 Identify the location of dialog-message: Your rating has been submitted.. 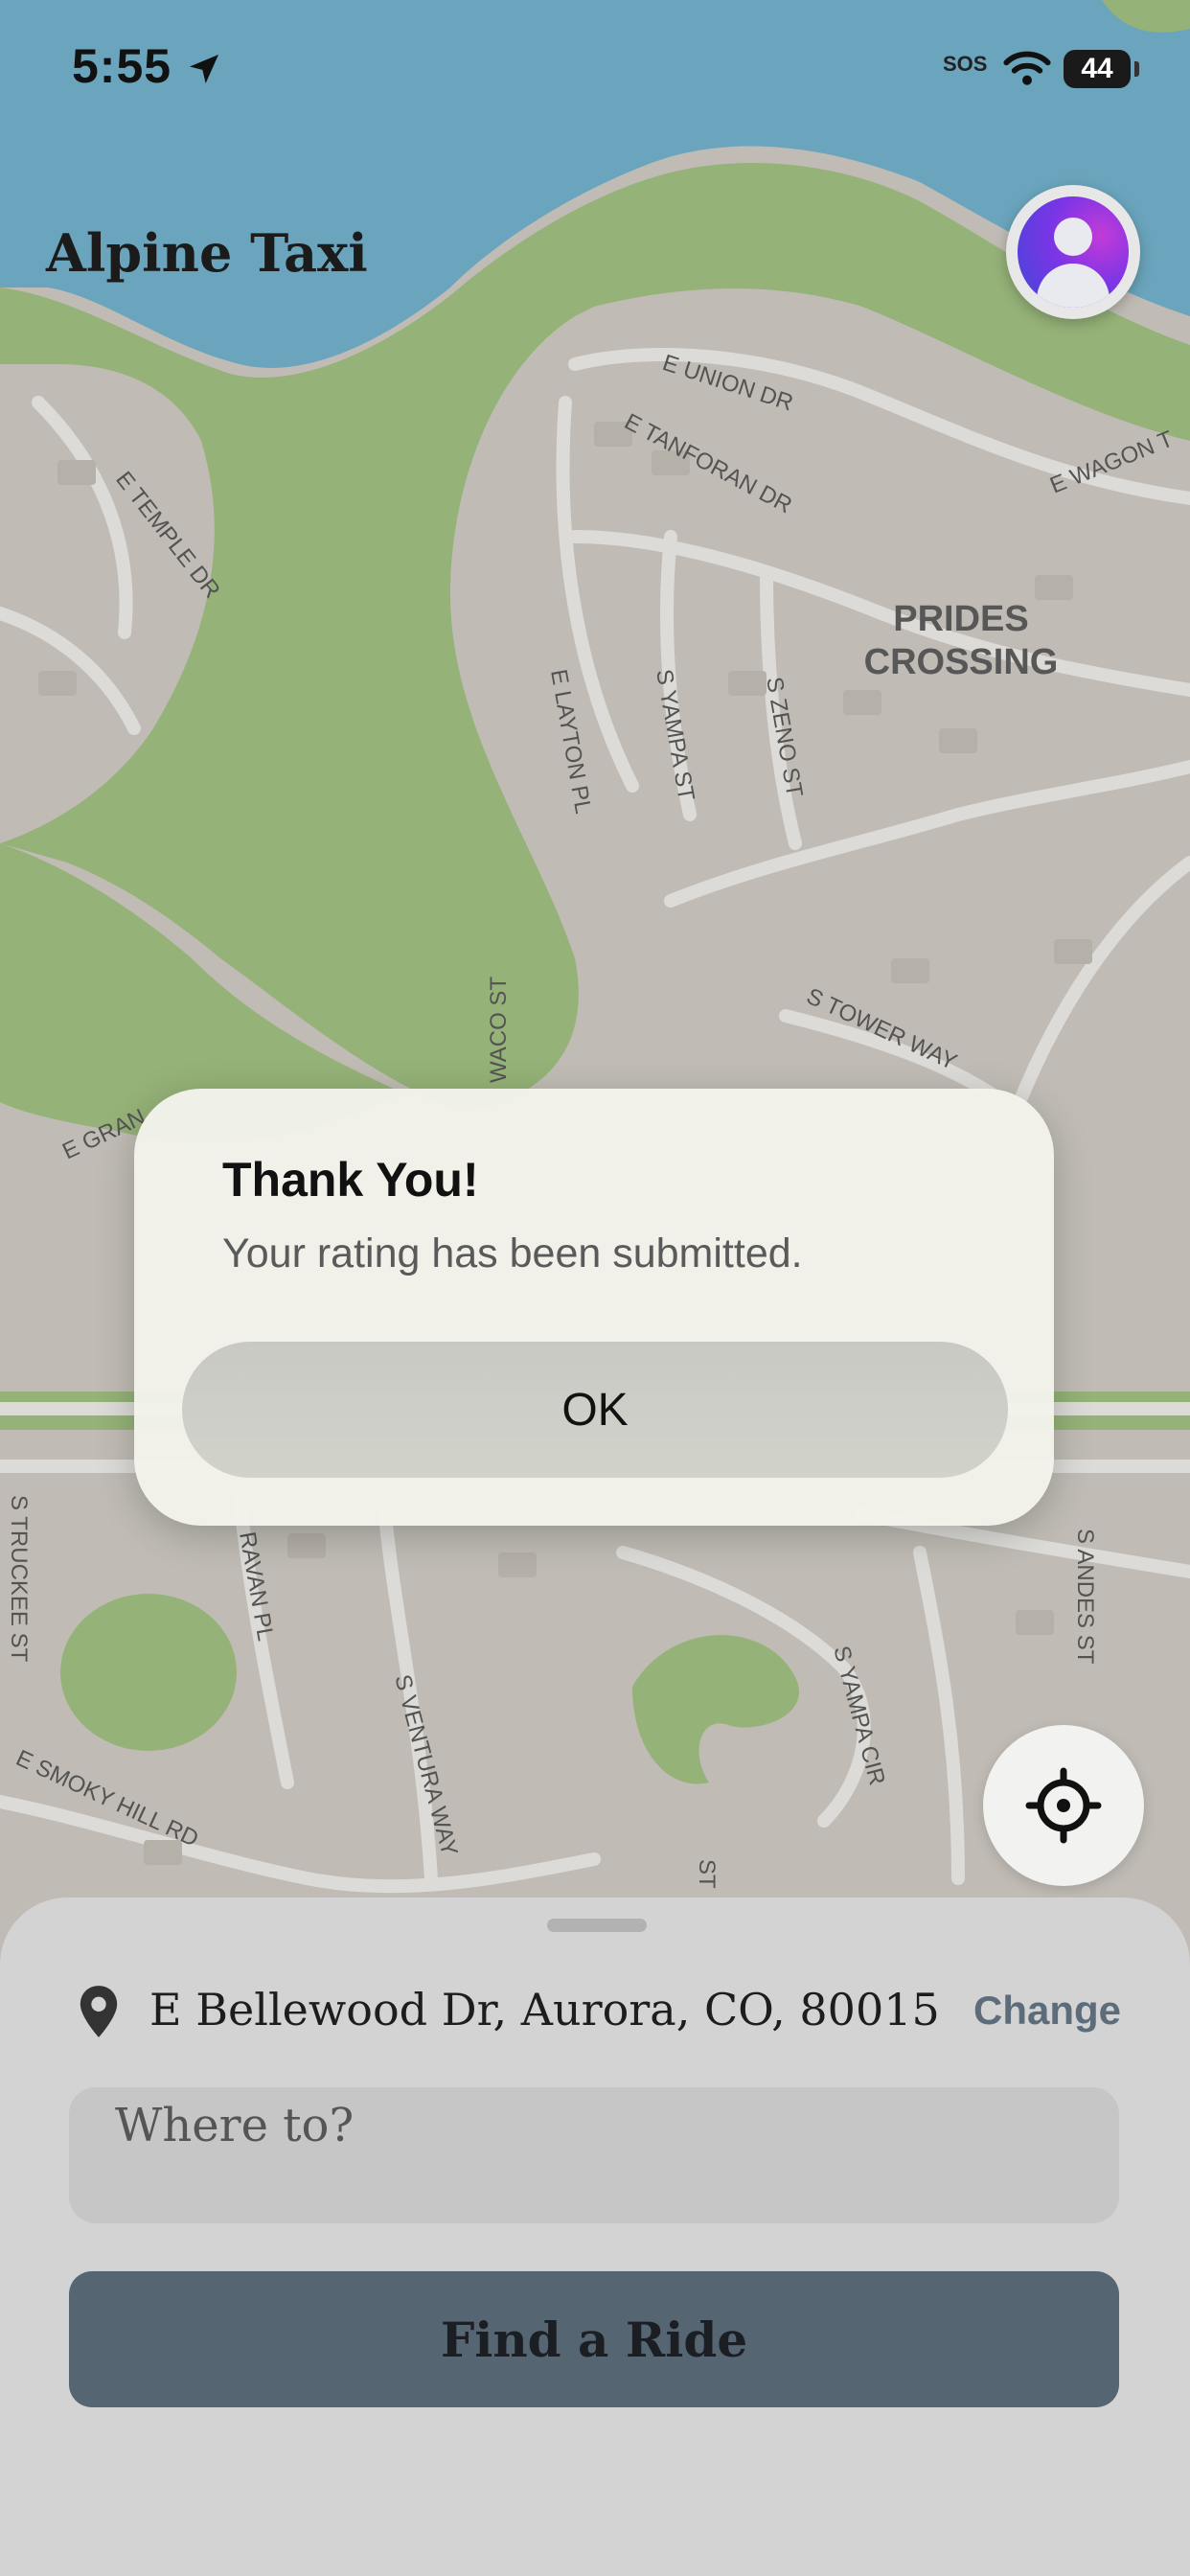
(512, 1253).